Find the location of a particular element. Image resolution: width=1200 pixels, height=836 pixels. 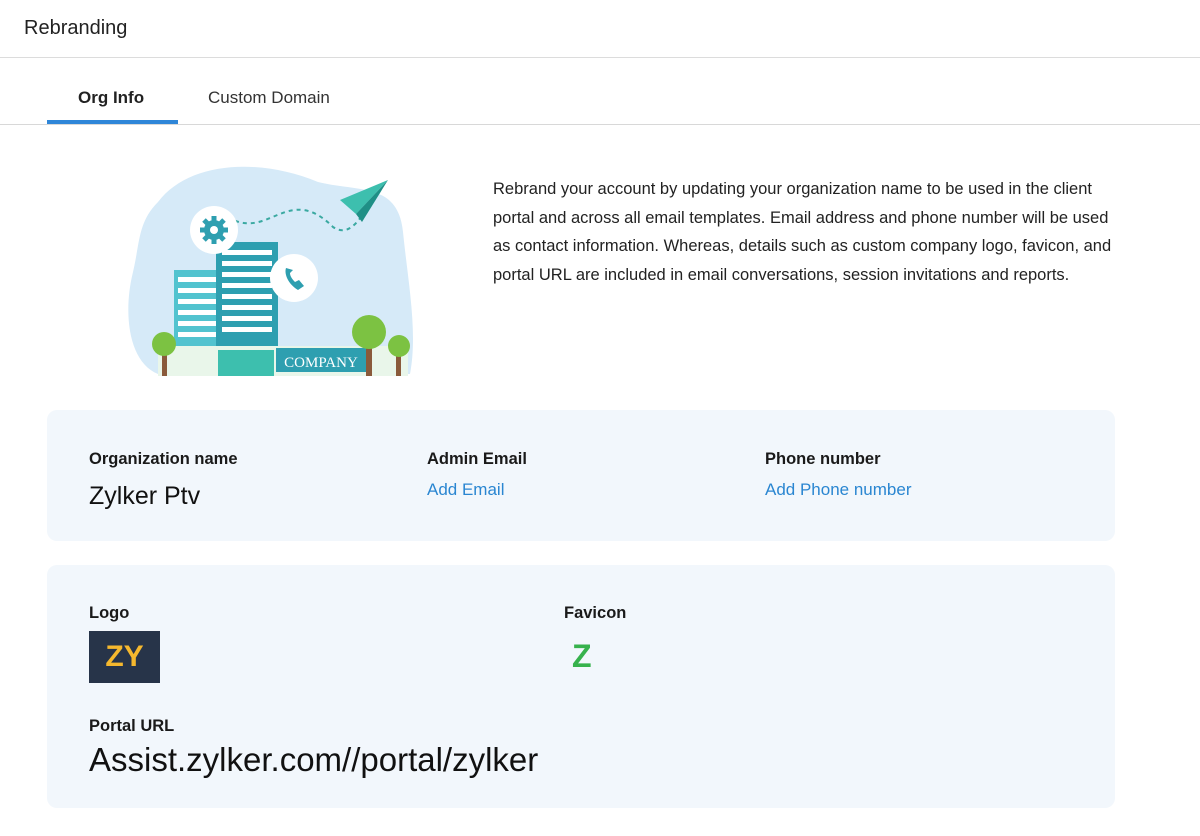

org-name-label: Organization name is located at coordinates (163, 459).